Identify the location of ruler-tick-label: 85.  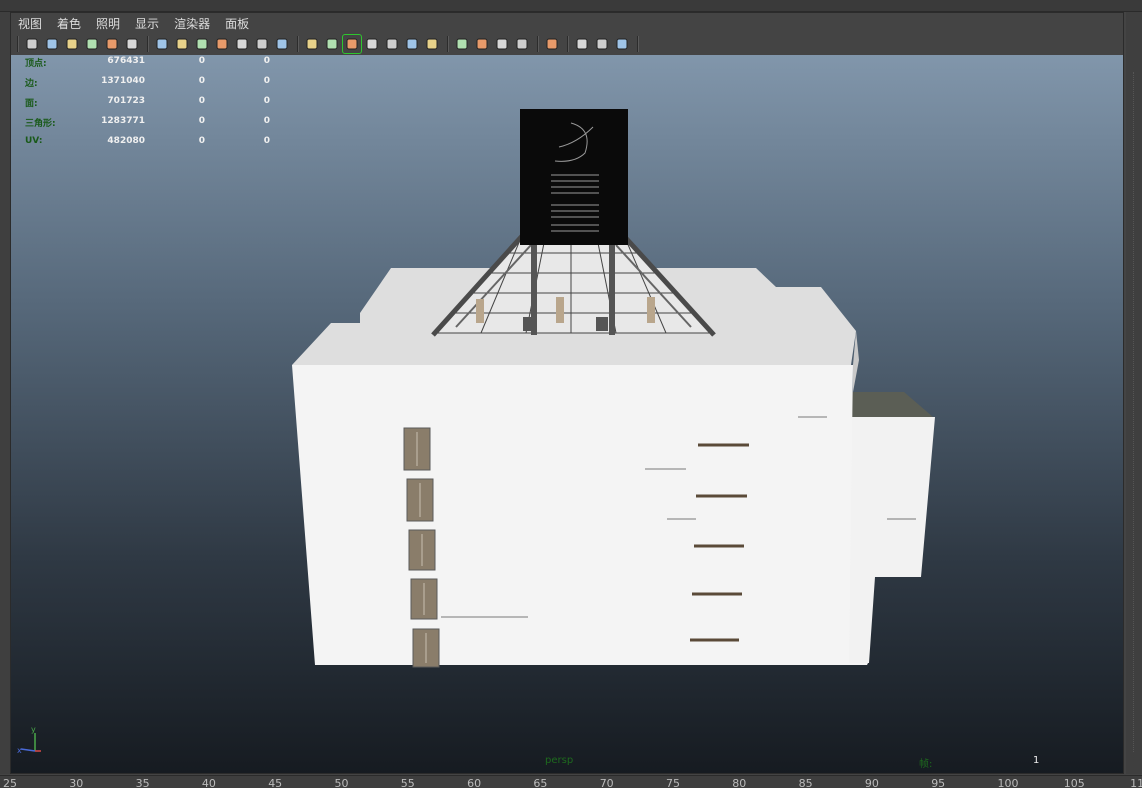
(805, 782).